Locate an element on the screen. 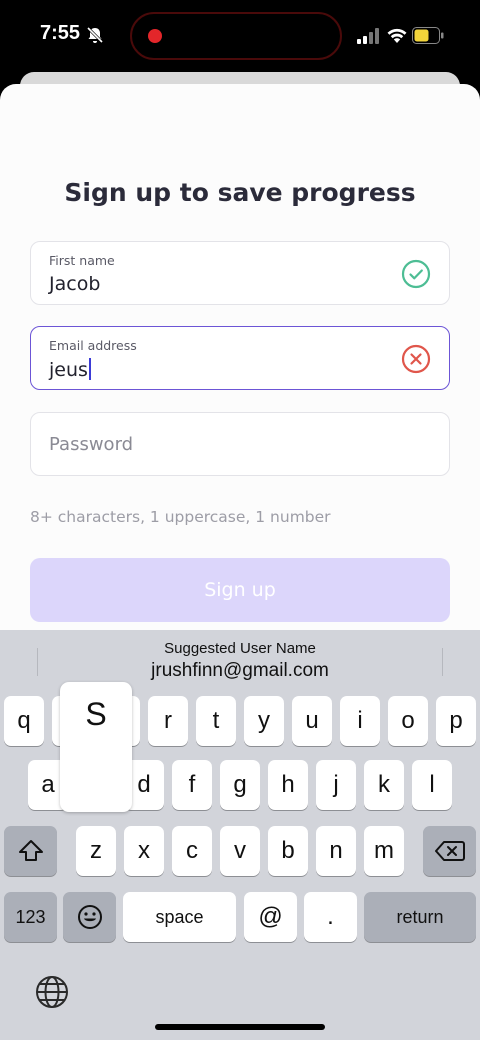  autofill-suggestion: Suggested User Name jrushfinn@gmail.com is located at coordinates (240, 660).